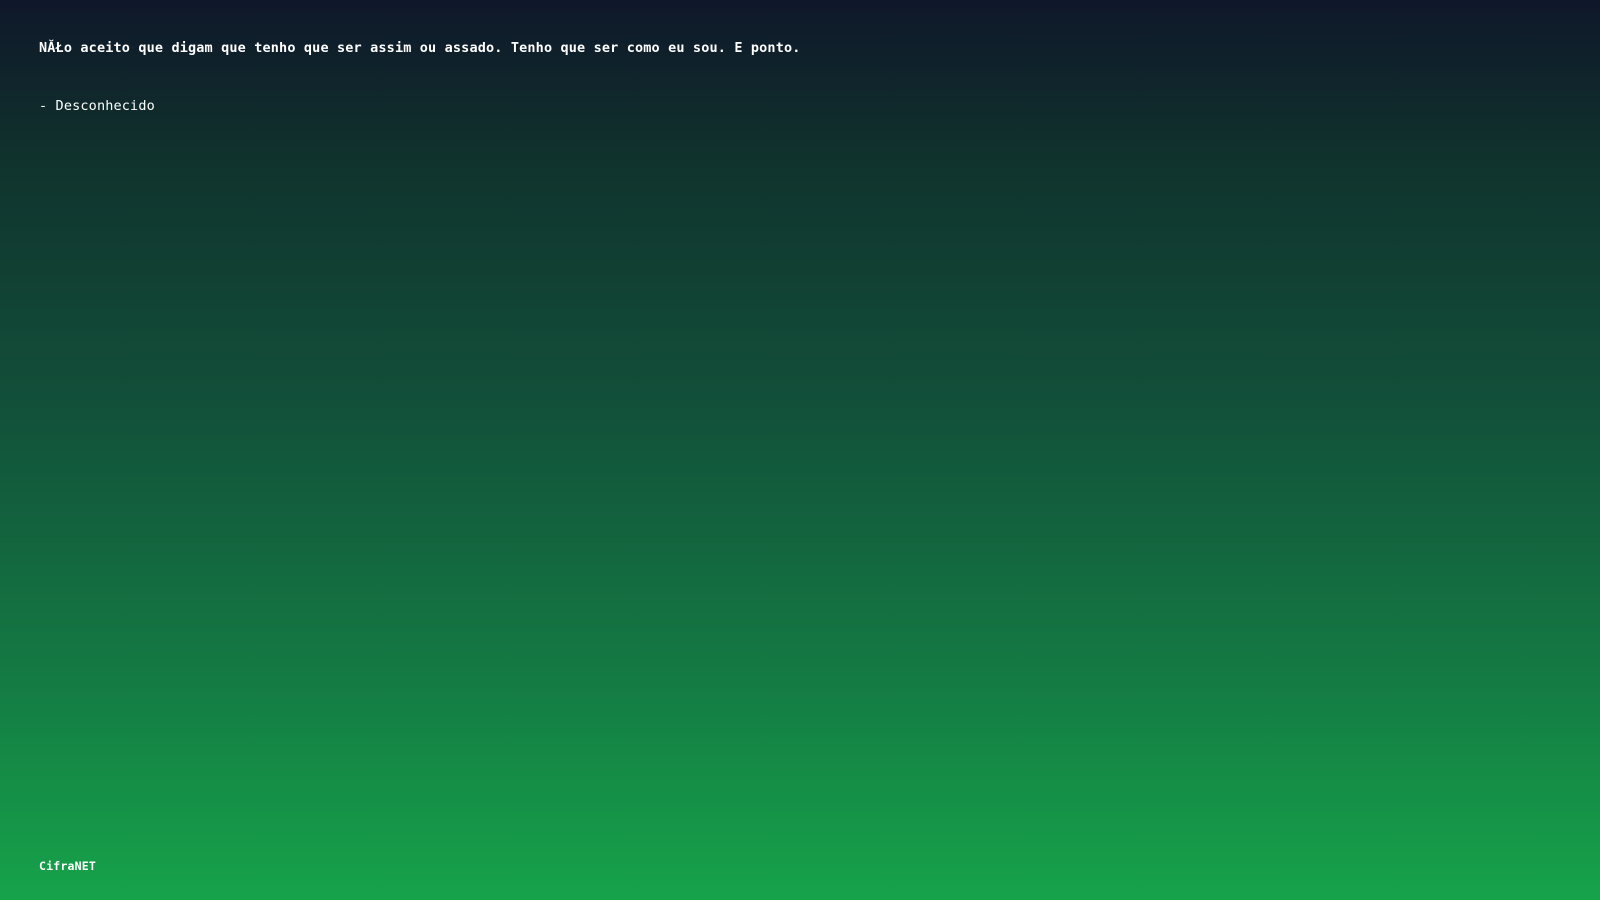  What do you see at coordinates (67, 866) in the screenshot?
I see `brand-label: CifraNET` at bounding box center [67, 866].